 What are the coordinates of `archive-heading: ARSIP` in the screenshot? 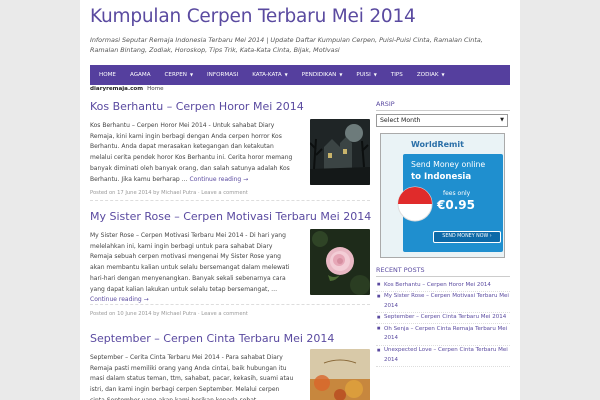 It's located at (443, 105).